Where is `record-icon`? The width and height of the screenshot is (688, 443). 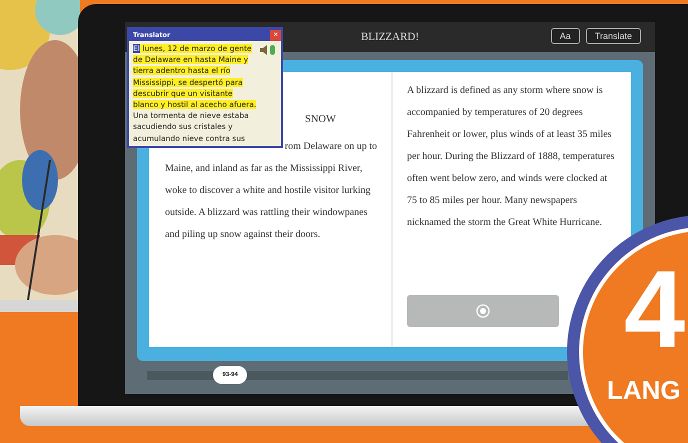 record-icon is located at coordinates (483, 311).